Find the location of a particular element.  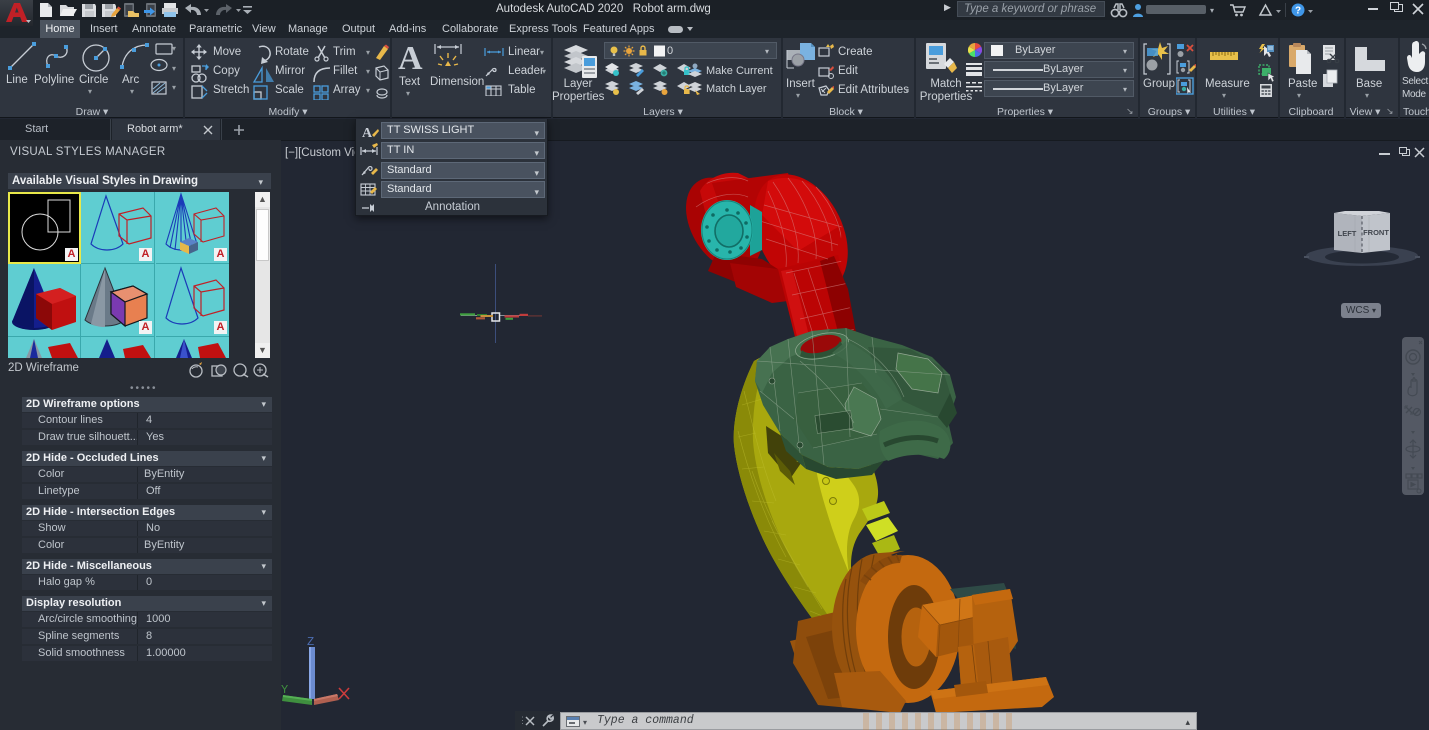

svg-text: A is located at coordinates (367, 133).